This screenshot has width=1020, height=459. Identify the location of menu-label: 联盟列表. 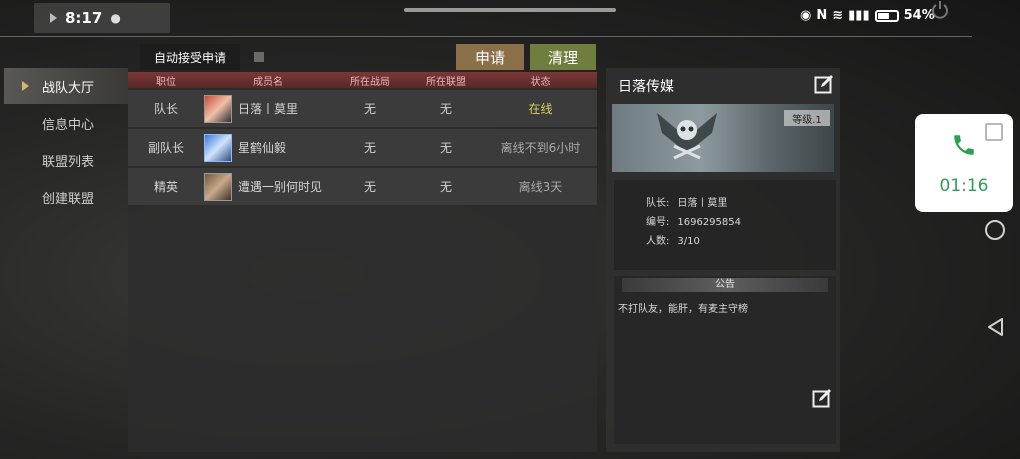
(68, 162).